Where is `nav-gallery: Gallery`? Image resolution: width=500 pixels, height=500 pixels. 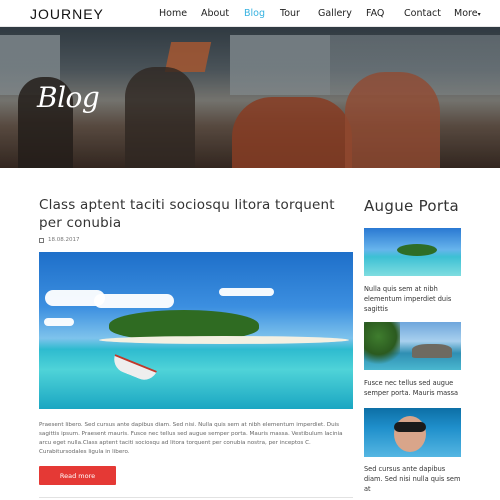
nav-gallery: Gallery is located at coordinates (335, 13).